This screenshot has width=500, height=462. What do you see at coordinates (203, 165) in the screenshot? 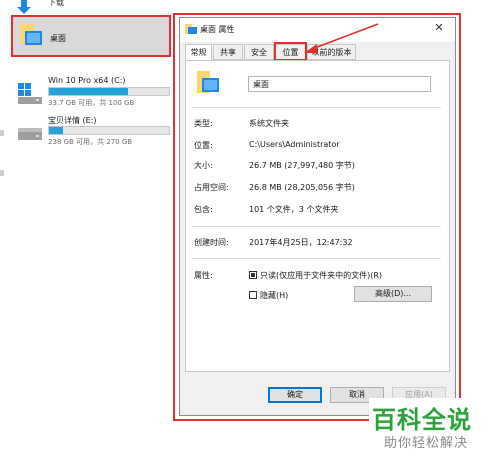
I see `size-label: 大小:` at bounding box center [203, 165].